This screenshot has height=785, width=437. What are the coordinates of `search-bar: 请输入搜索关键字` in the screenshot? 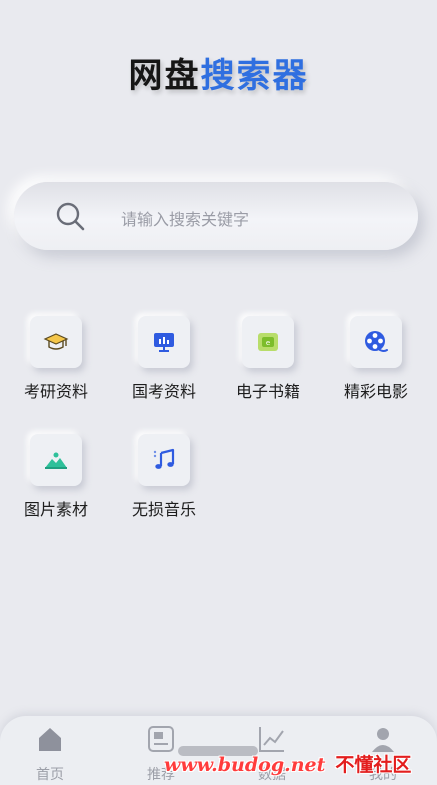 It's located at (216, 216).